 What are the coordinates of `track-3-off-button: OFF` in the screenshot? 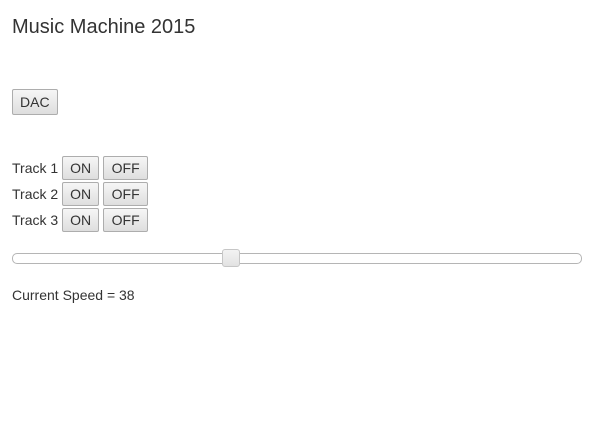 It's located at (126, 220).